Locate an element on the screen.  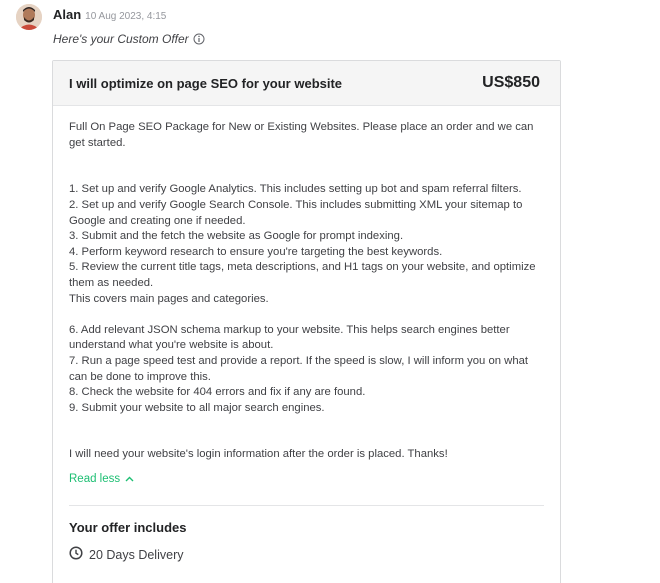
offer-intro-text: Here's your Custom Offer is located at coordinates (121, 39).